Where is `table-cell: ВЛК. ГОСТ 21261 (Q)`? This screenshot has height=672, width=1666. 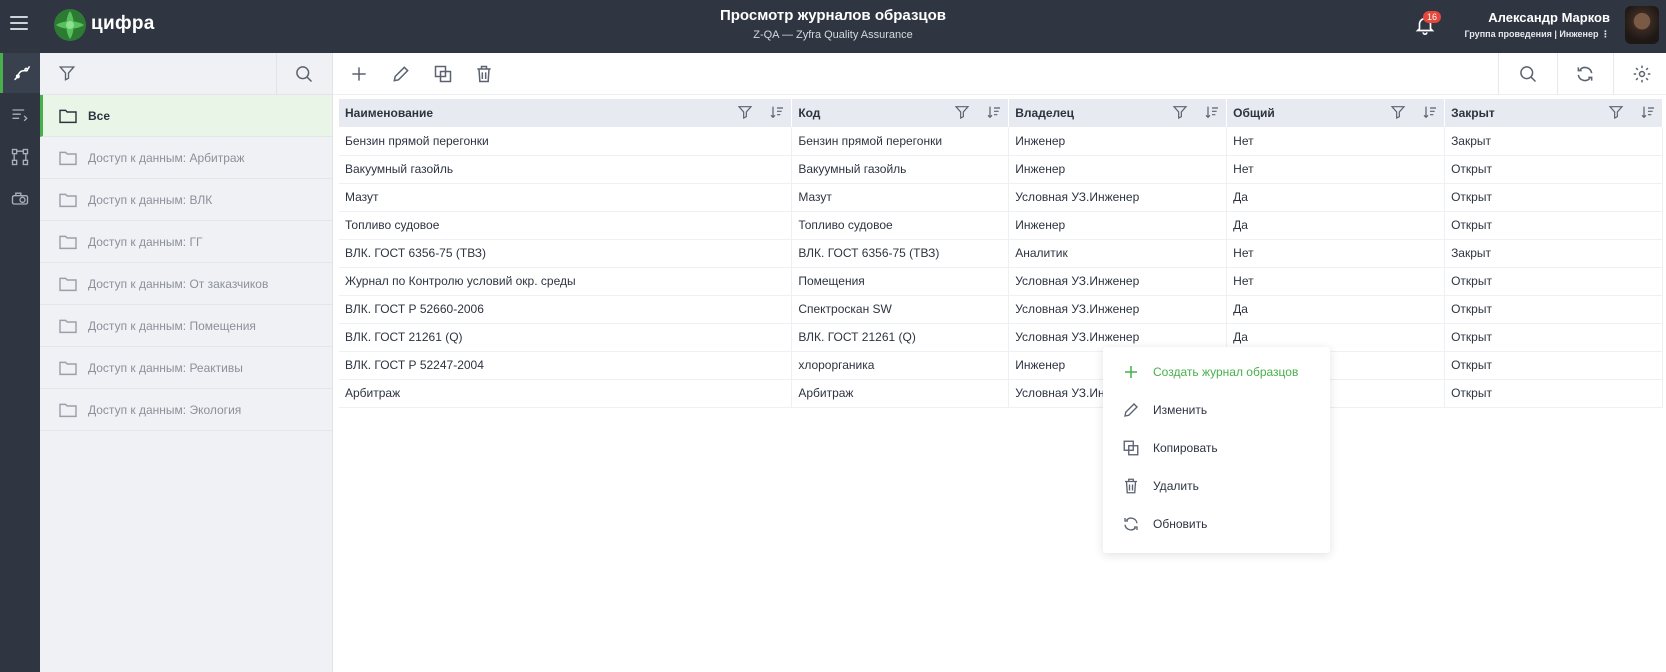
table-cell: ВЛК. ГОСТ 21261 (Q) is located at coordinates (900, 337).